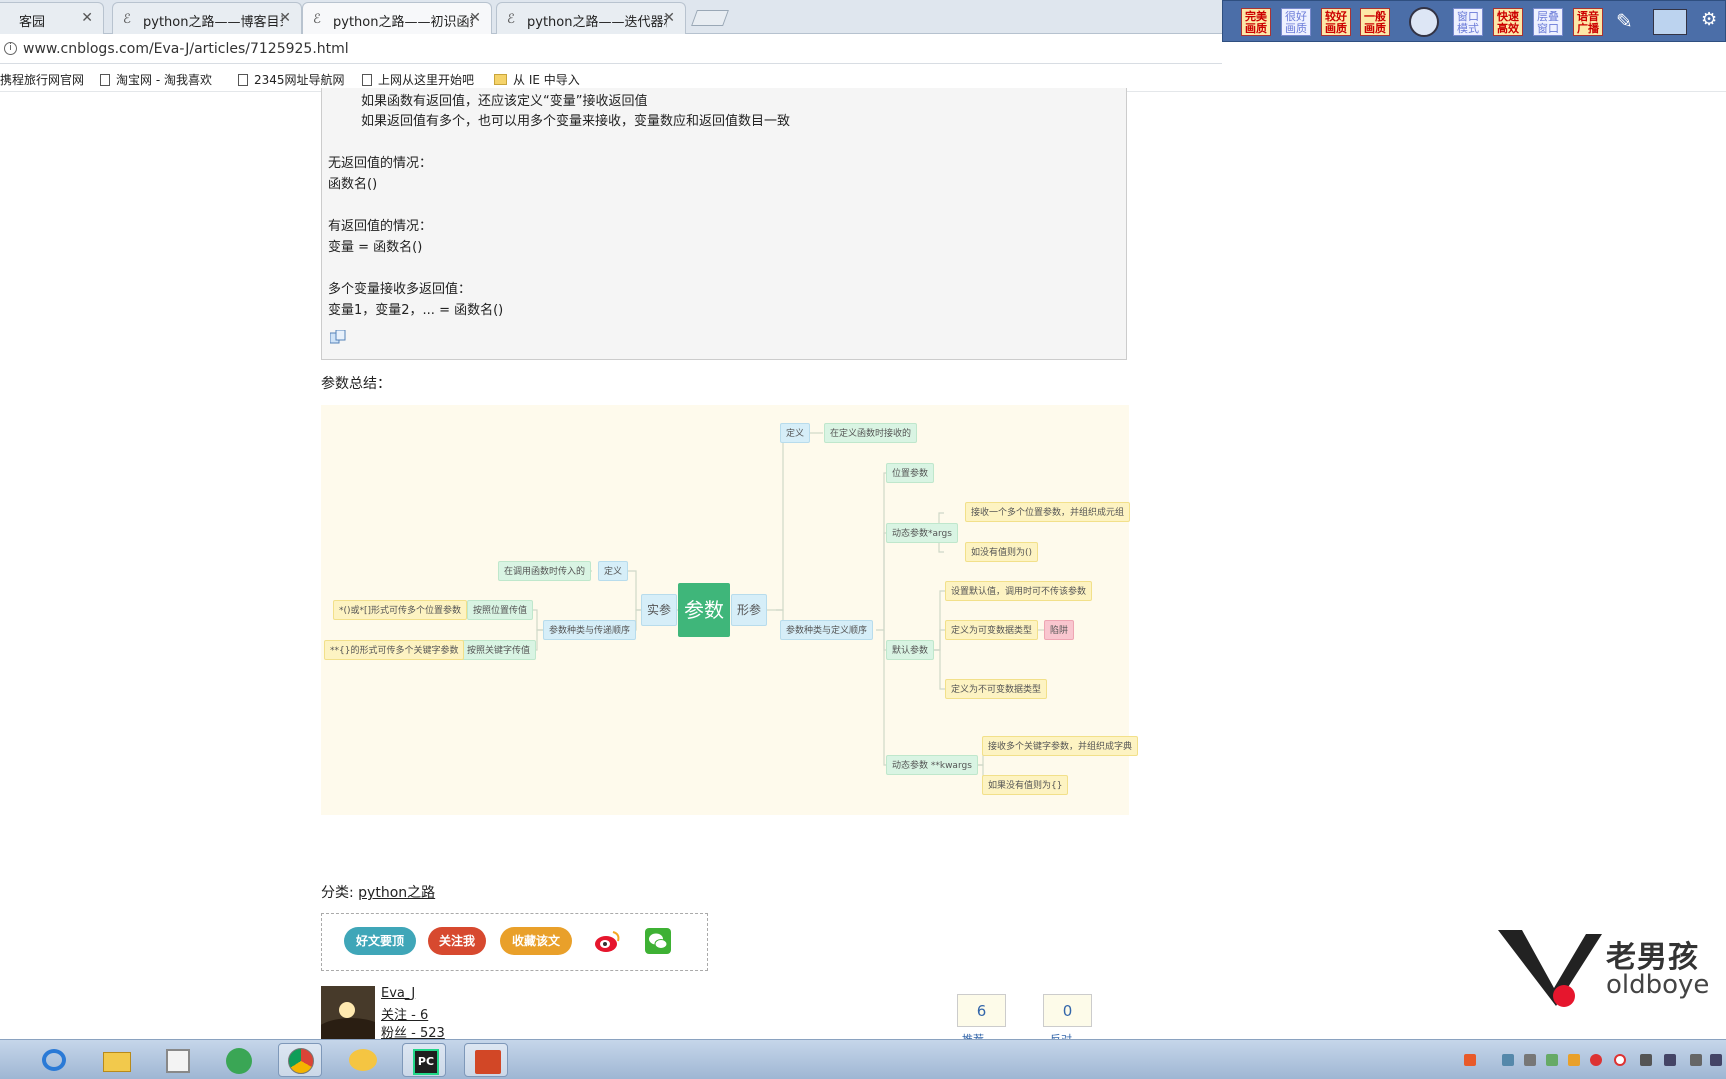  Describe the element at coordinates (922, 533) in the screenshot. I see `mindmap-node: 动态参数*args` at that location.